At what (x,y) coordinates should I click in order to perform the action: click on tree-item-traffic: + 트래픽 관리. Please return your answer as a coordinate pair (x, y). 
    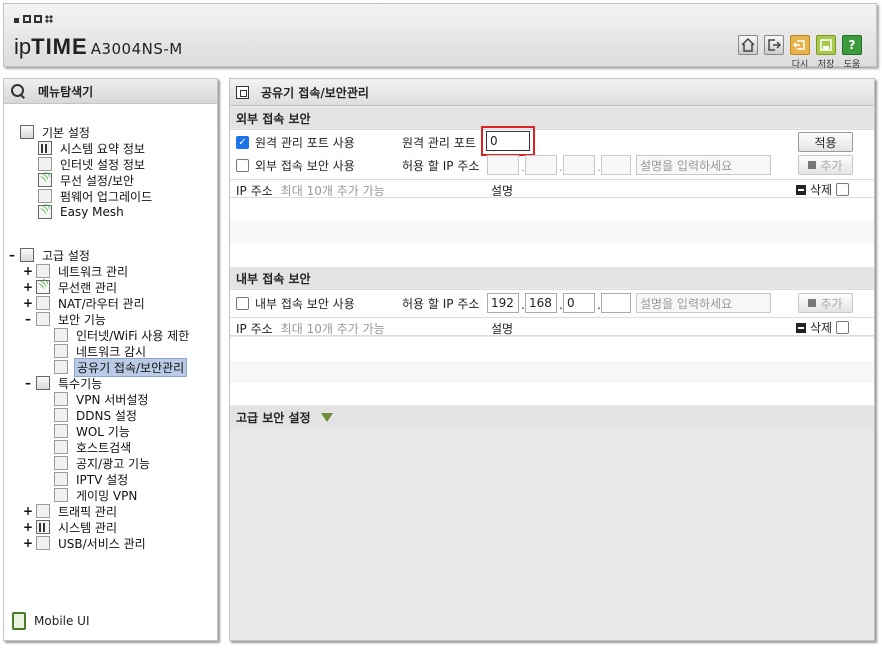
    Looking at the image, I should click on (71, 511).